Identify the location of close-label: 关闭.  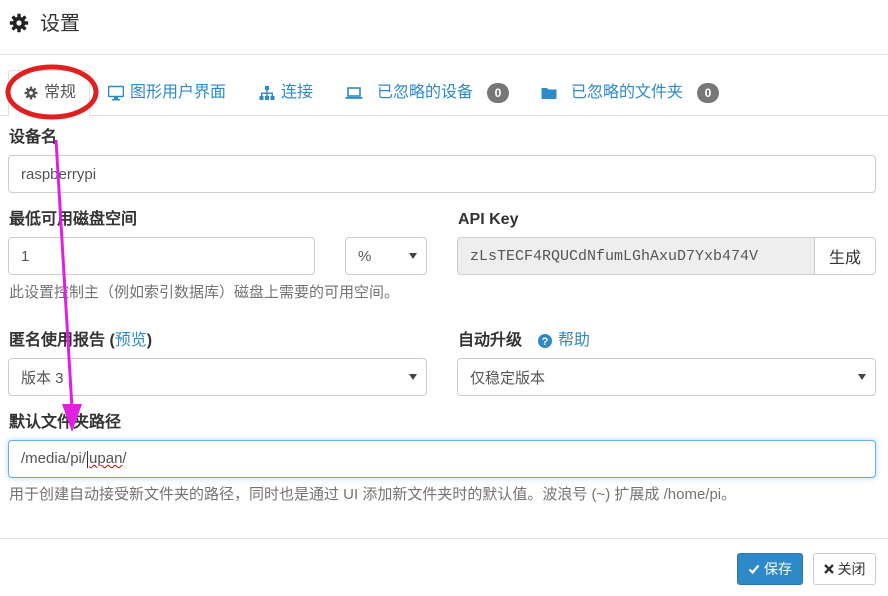
(851, 569).